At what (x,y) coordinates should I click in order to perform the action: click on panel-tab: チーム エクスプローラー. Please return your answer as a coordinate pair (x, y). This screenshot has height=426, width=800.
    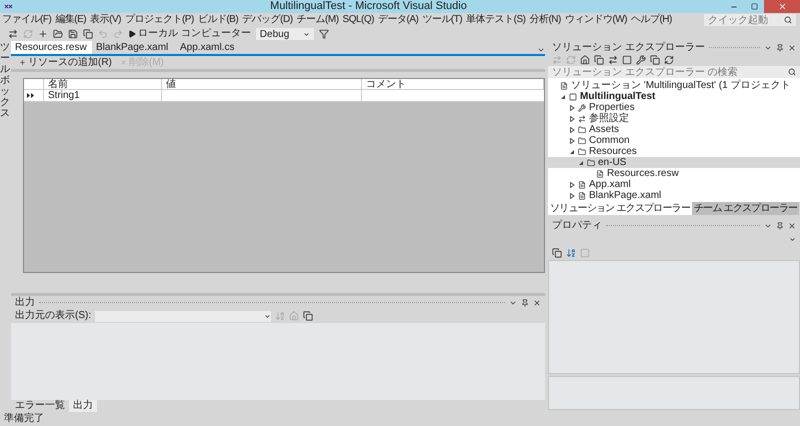
    Looking at the image, I should click on (746, 208).